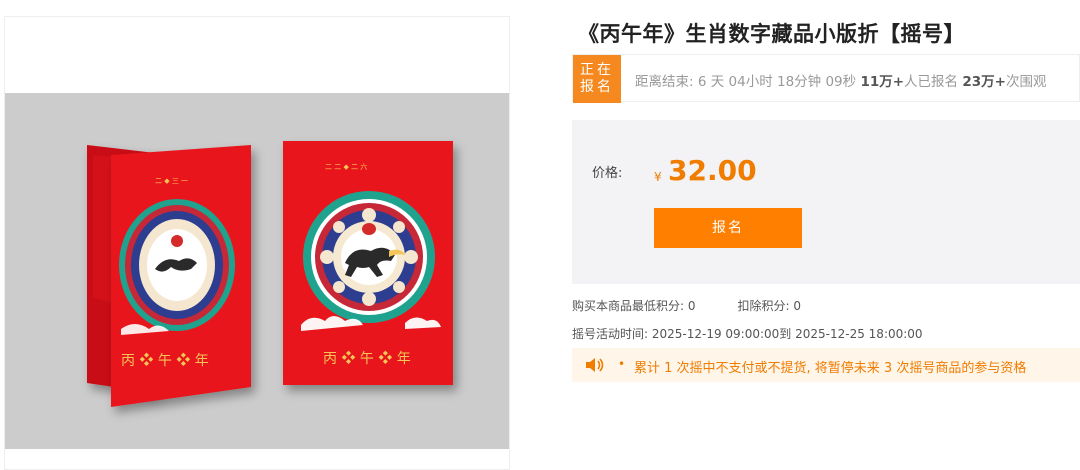 Image resolution: width=1080 pixels, height=470 pixels. Describe the element at coordinates (931, 82) in the screenshot. I see `signups-label: 人已报名` at that location.